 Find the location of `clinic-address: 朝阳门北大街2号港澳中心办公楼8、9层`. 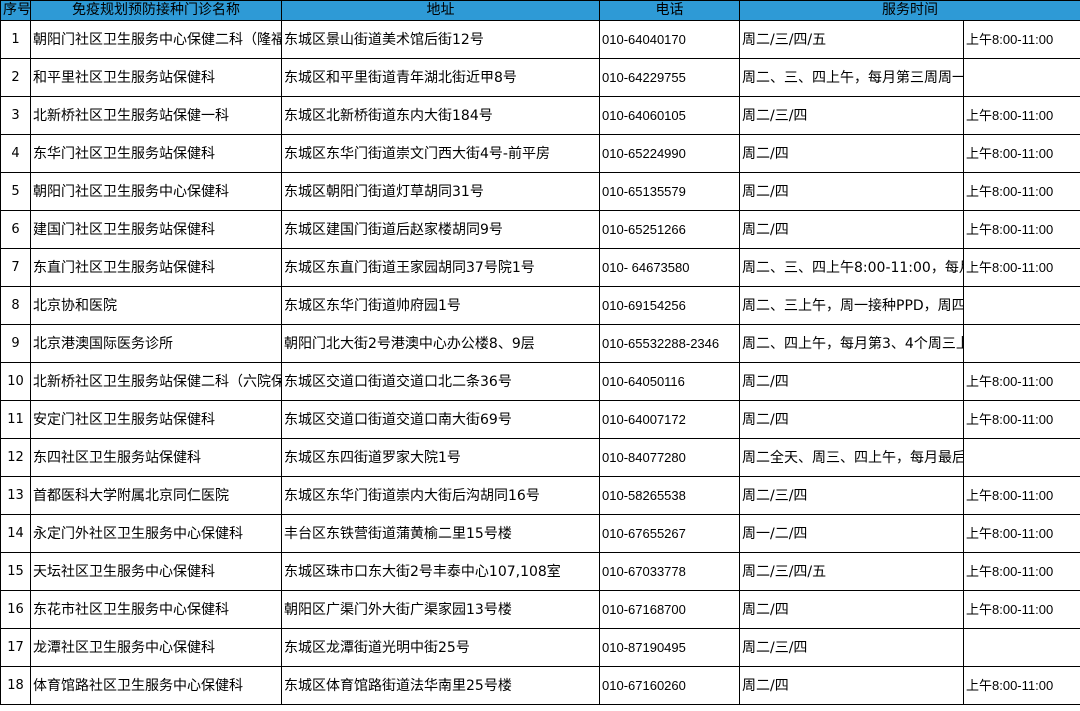

clinic-address: 朝阳门北大街2号港澳中心办公楼8、9层 is located at coordinates (440, 343).